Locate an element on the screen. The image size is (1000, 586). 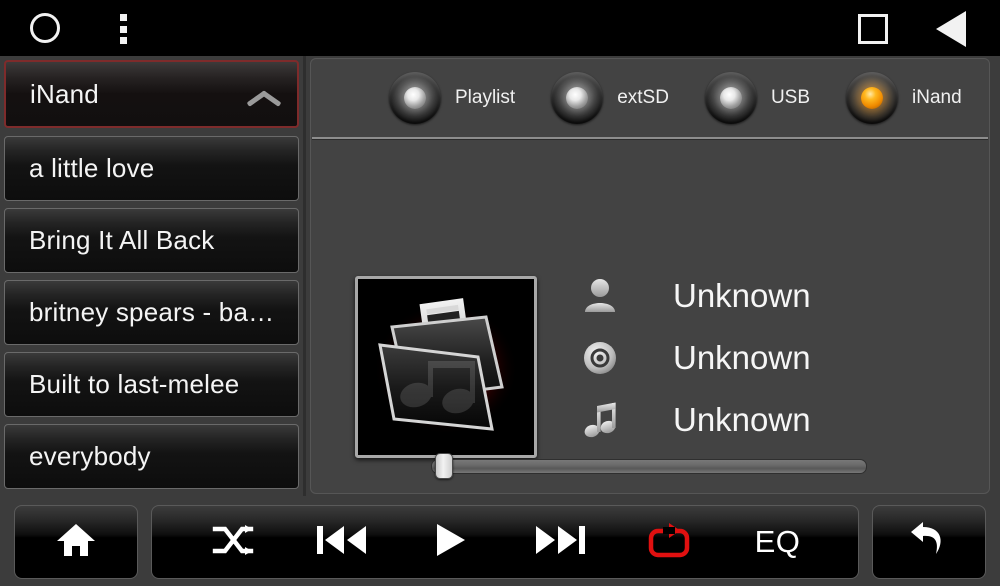
repeat-icon is located at coordinates (669, 542).